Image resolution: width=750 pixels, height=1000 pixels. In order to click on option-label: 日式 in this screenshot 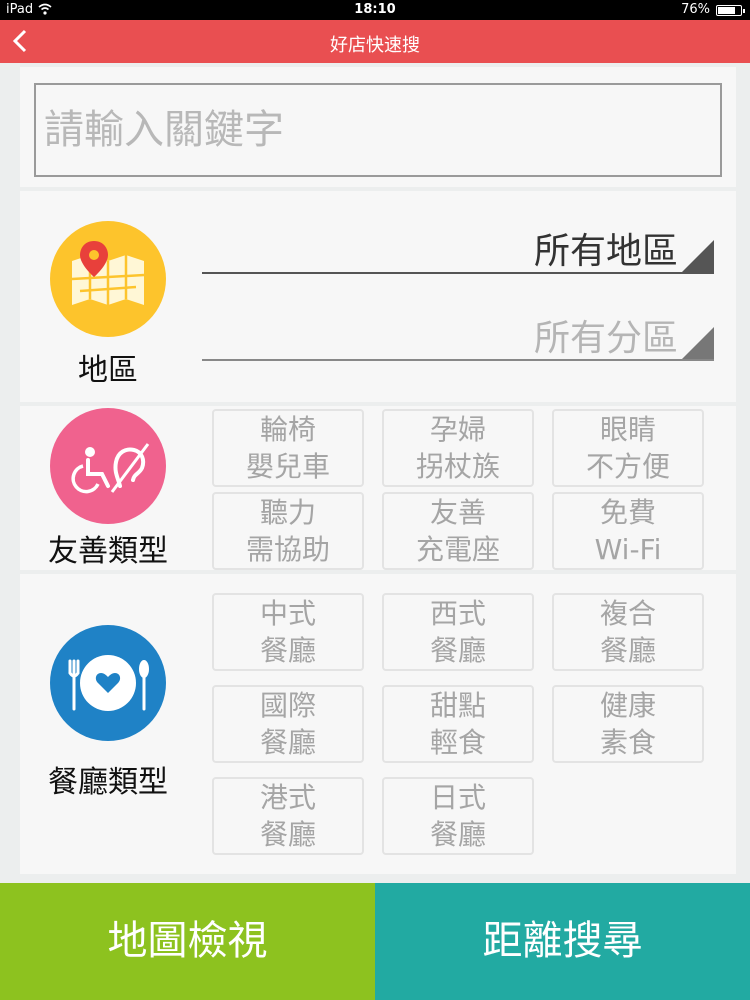, I will do `click(457, 797)`.